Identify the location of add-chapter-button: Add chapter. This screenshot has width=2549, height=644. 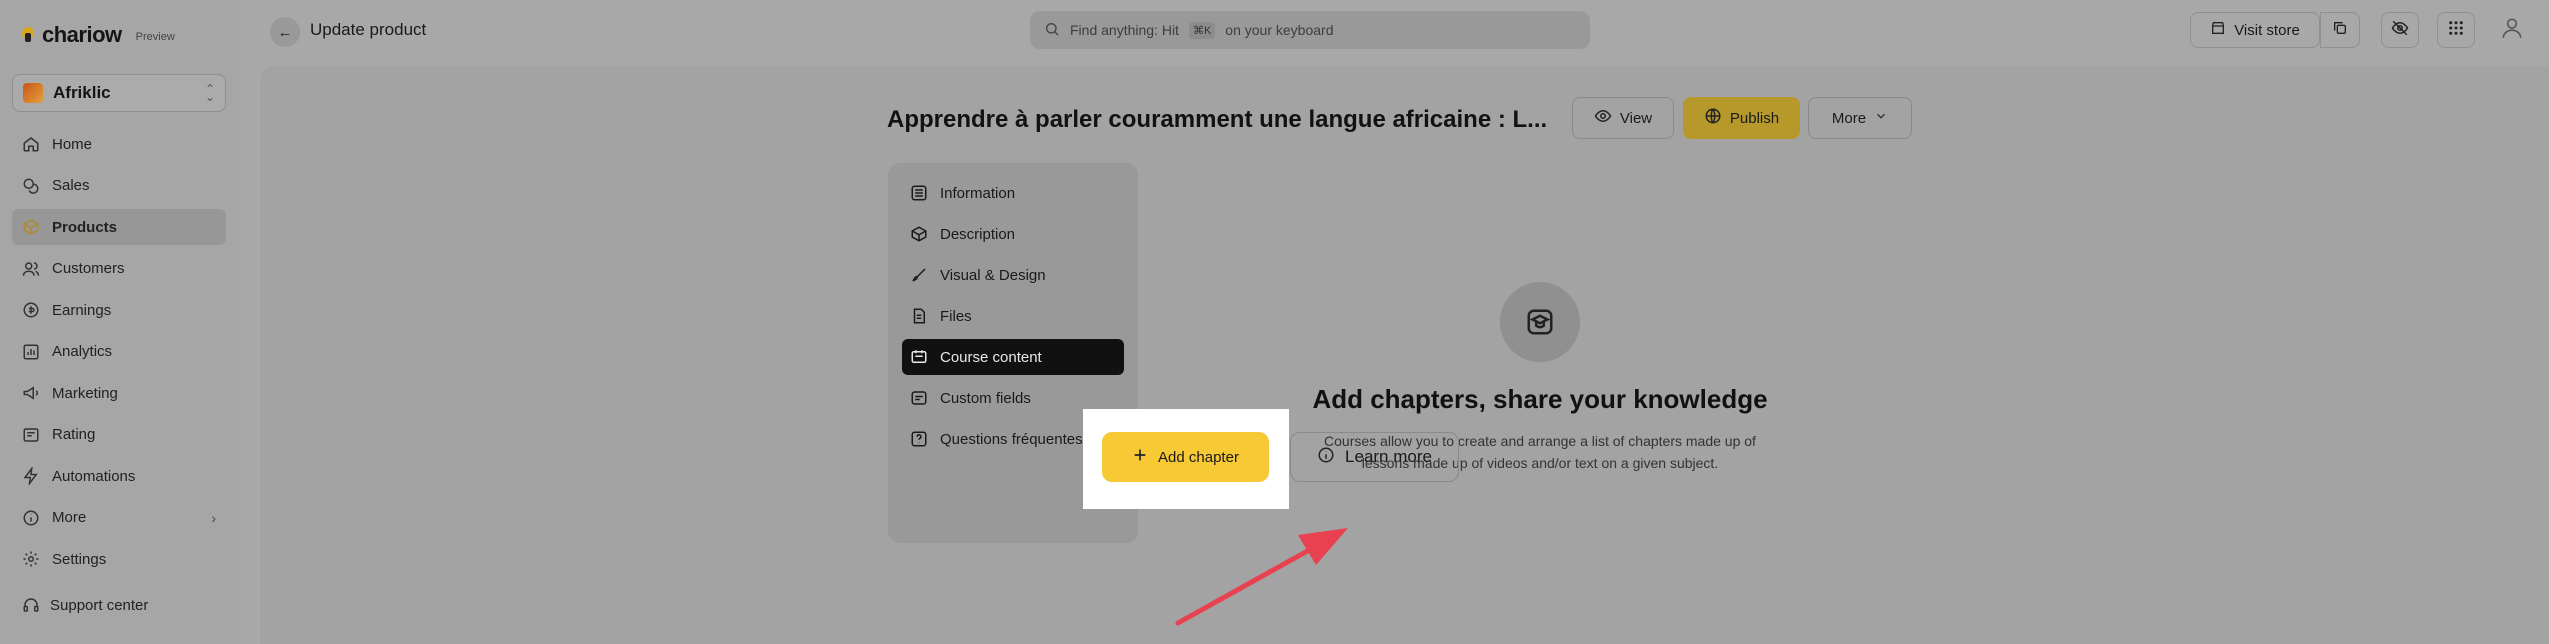
(1185, 457).